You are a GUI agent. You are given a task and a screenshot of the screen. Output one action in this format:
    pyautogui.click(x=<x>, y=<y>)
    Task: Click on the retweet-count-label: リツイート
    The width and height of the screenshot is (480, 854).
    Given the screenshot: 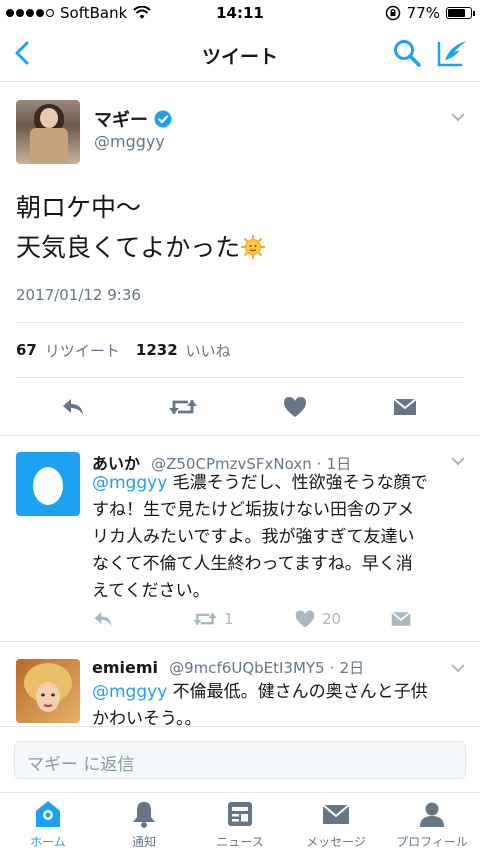 What is the action you would take?
    pyautogui.click(x=82, y=350)
    